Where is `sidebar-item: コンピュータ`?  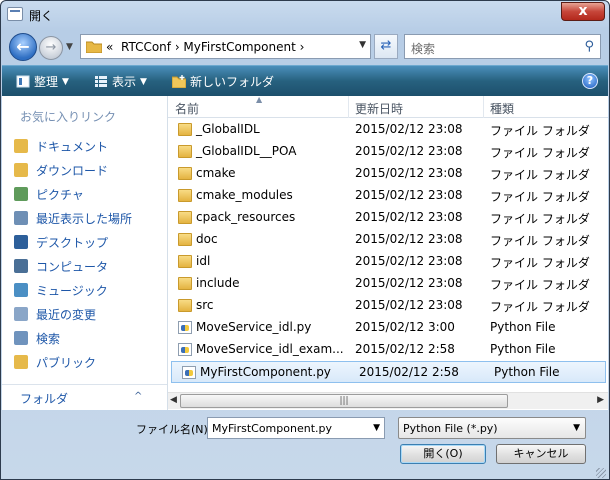 sidebar-item: コンピュータ is located at coordinates (73, 266).